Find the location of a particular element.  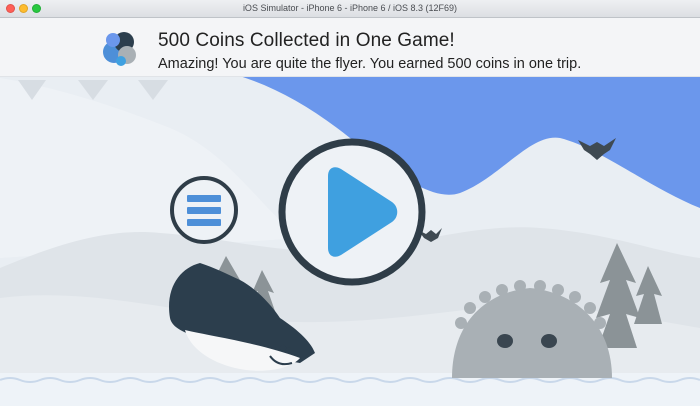

play-button is located at coordinates (352, 212).